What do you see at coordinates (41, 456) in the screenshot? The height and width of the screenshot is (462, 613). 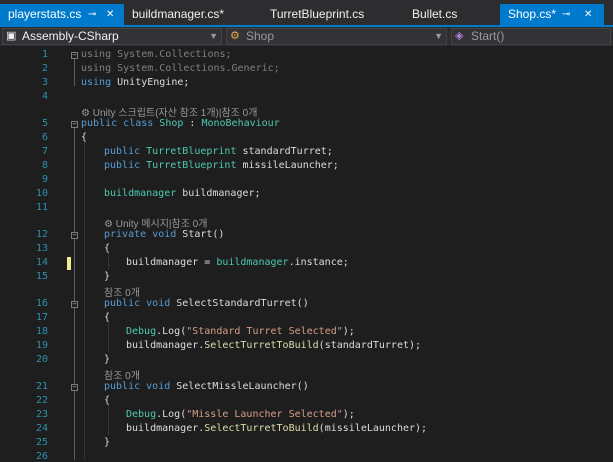 I see `line-number: 26` at bounding box center [41, 456].